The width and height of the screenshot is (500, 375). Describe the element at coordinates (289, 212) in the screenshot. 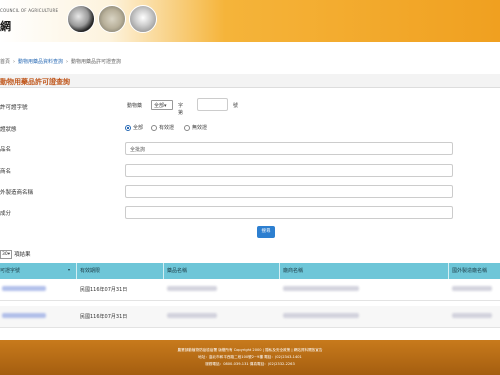

I see `ingredient-input` at that location.